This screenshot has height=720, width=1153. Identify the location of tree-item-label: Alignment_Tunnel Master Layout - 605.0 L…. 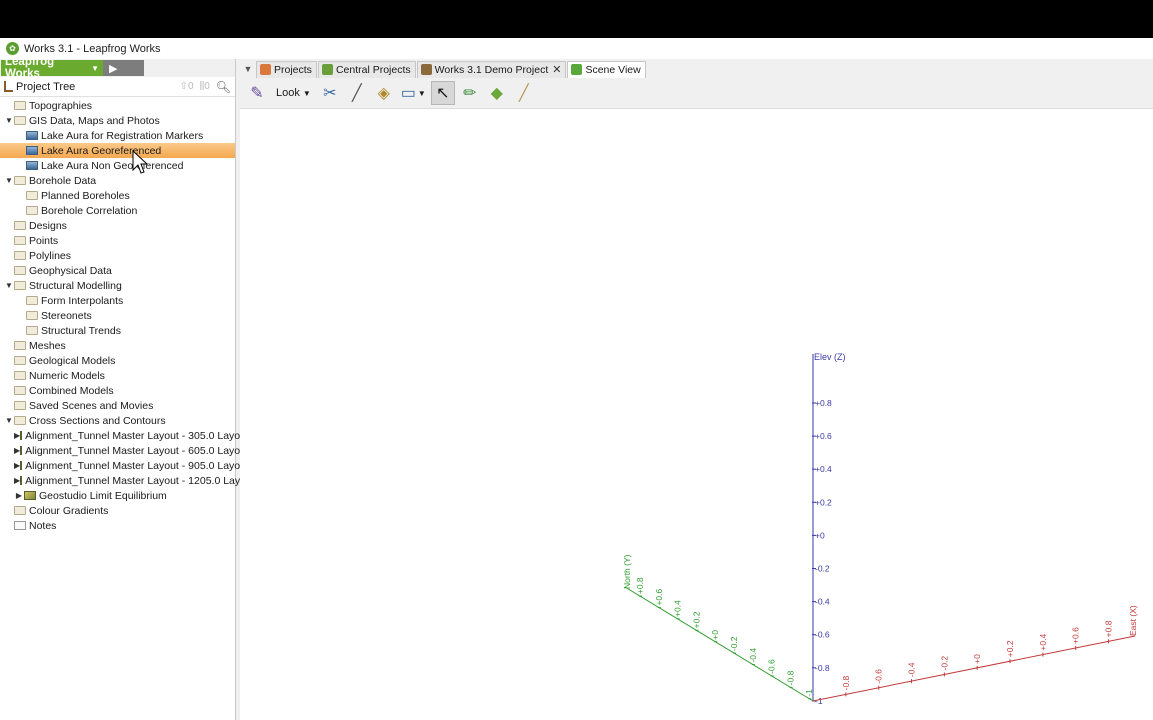
(137, 450).